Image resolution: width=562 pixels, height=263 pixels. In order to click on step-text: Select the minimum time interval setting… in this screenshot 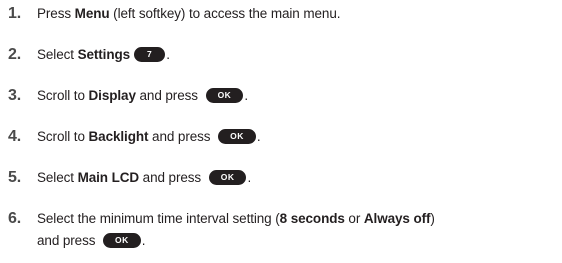, I will do `click(236, 219)`.